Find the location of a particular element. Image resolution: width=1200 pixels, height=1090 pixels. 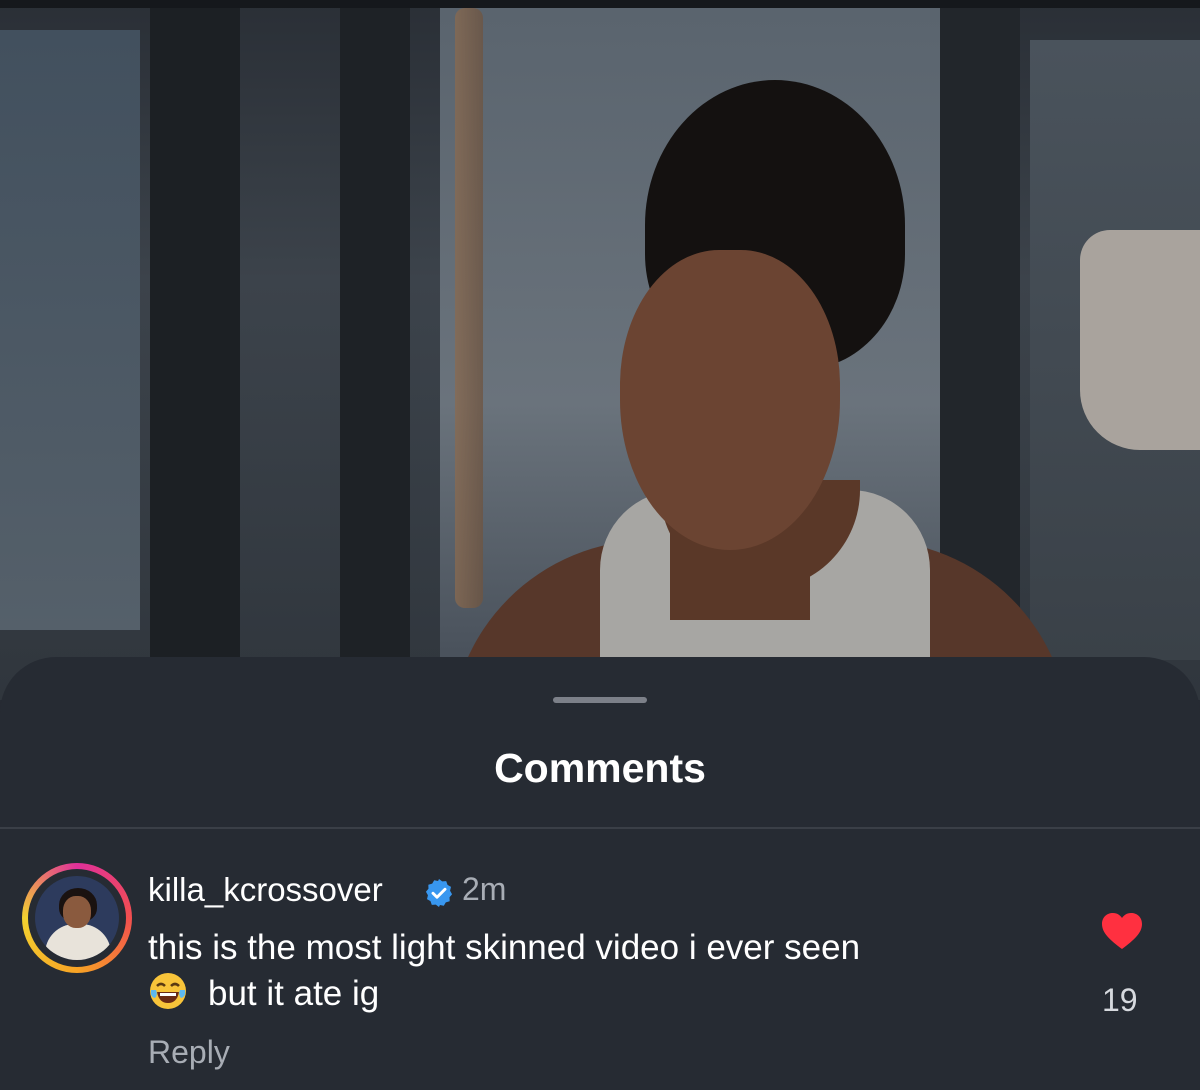

sheet-divider is located at coordinates (600, 828).